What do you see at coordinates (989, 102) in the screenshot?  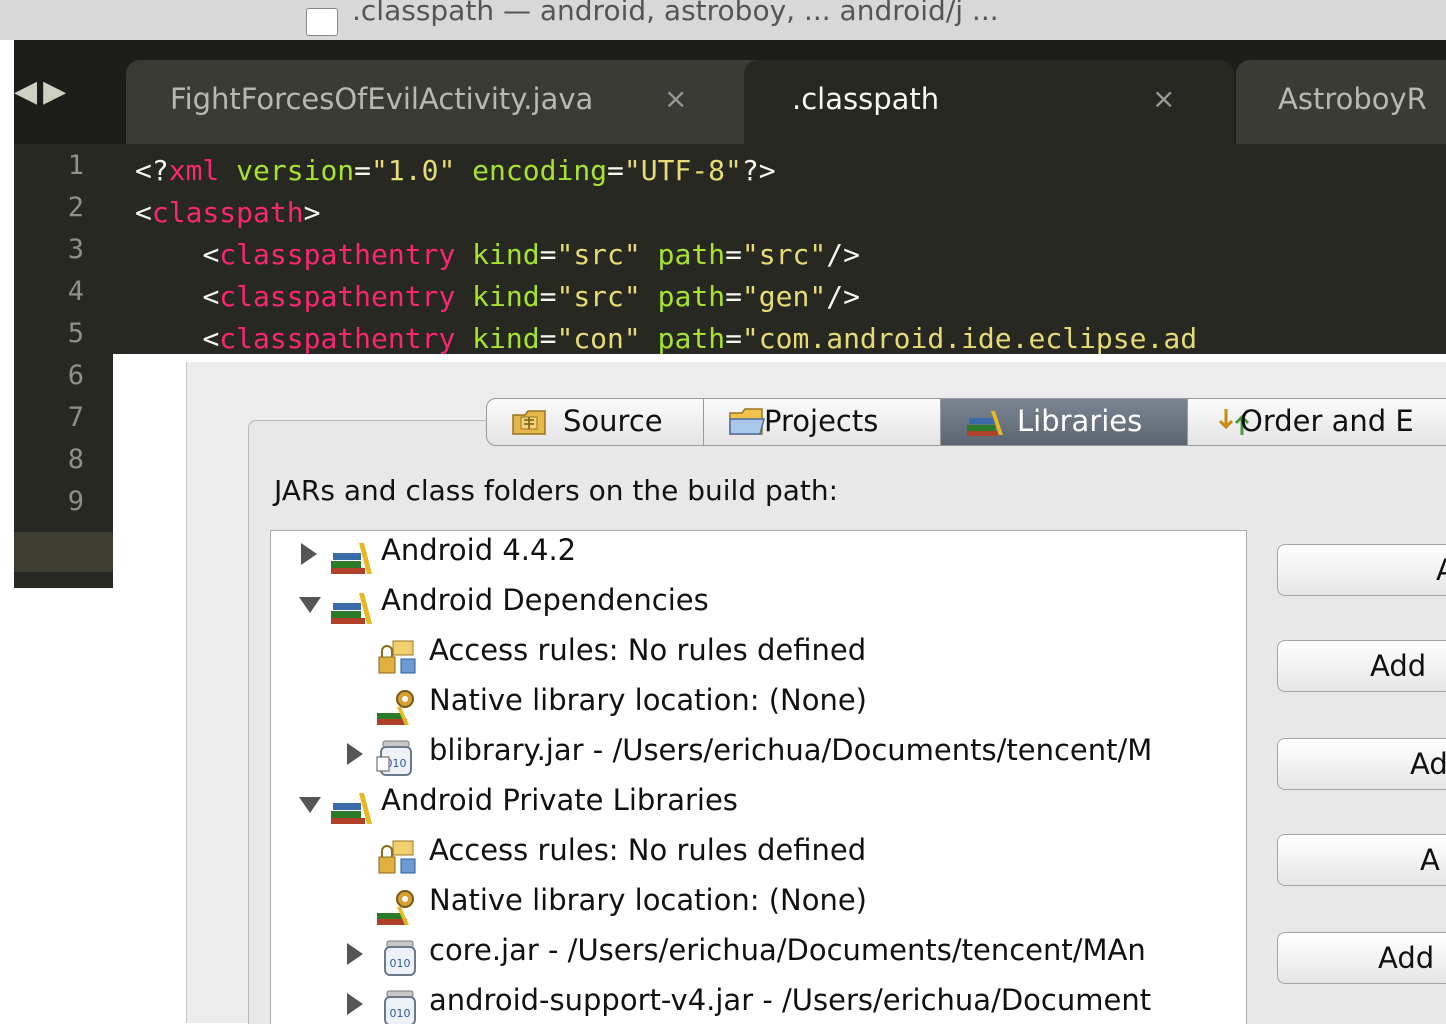 I see `tab-classpath: .classpath ×` at bounding box center [989, 102].